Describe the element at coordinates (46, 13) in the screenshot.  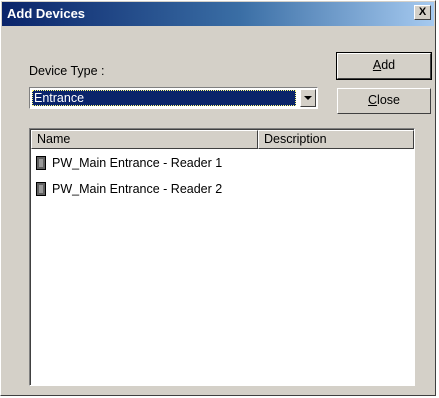
I see `window-title: Add Devices` at that location.